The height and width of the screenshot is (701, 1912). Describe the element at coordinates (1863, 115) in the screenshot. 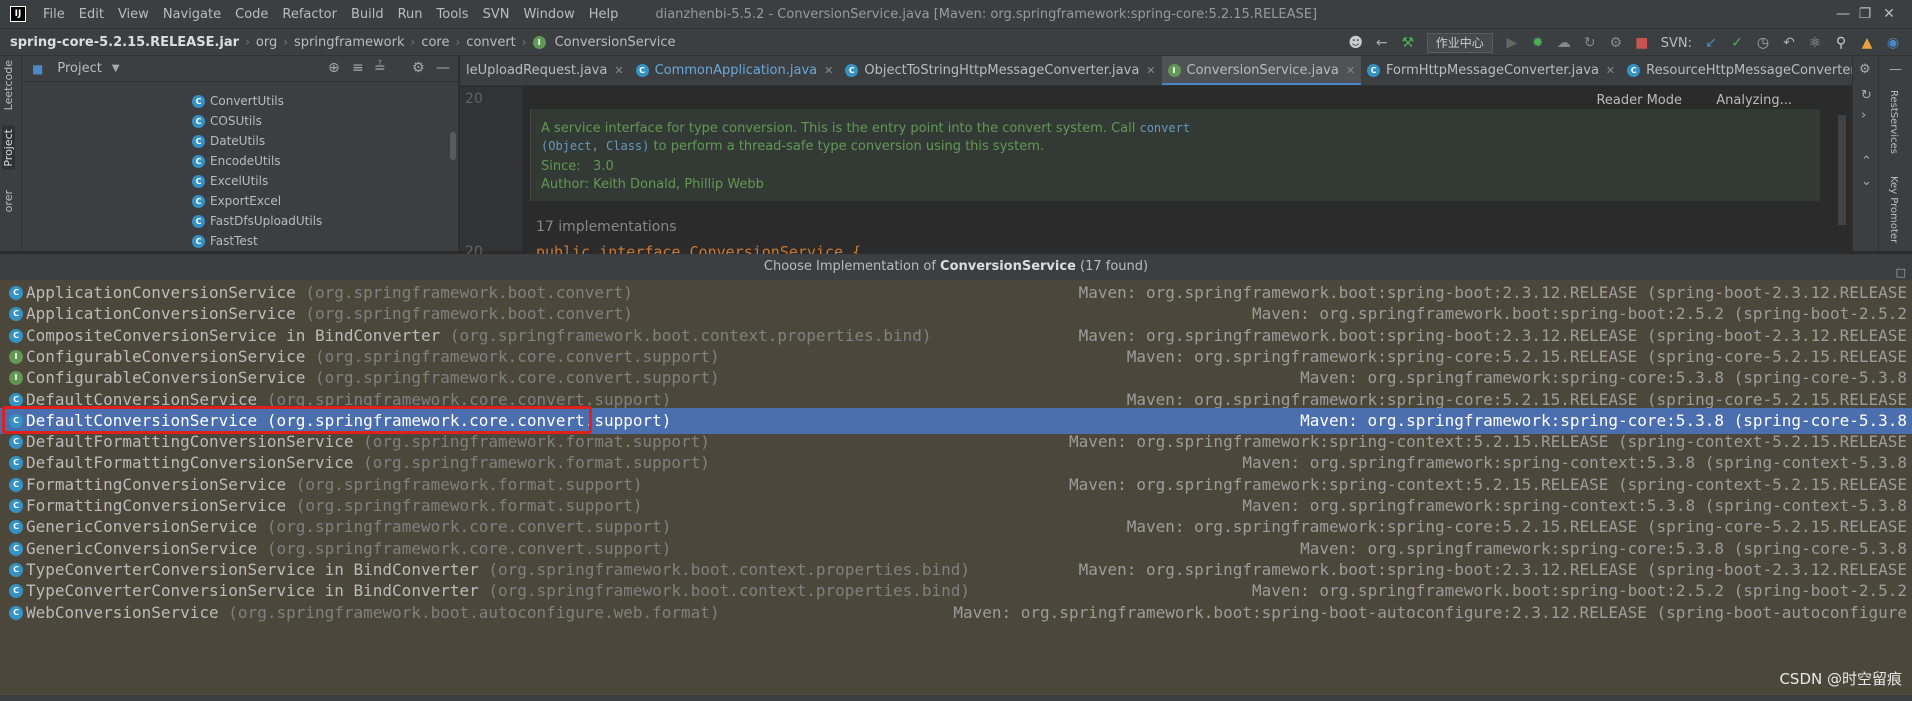

I see `chevron-right-icon: ›` at that location.